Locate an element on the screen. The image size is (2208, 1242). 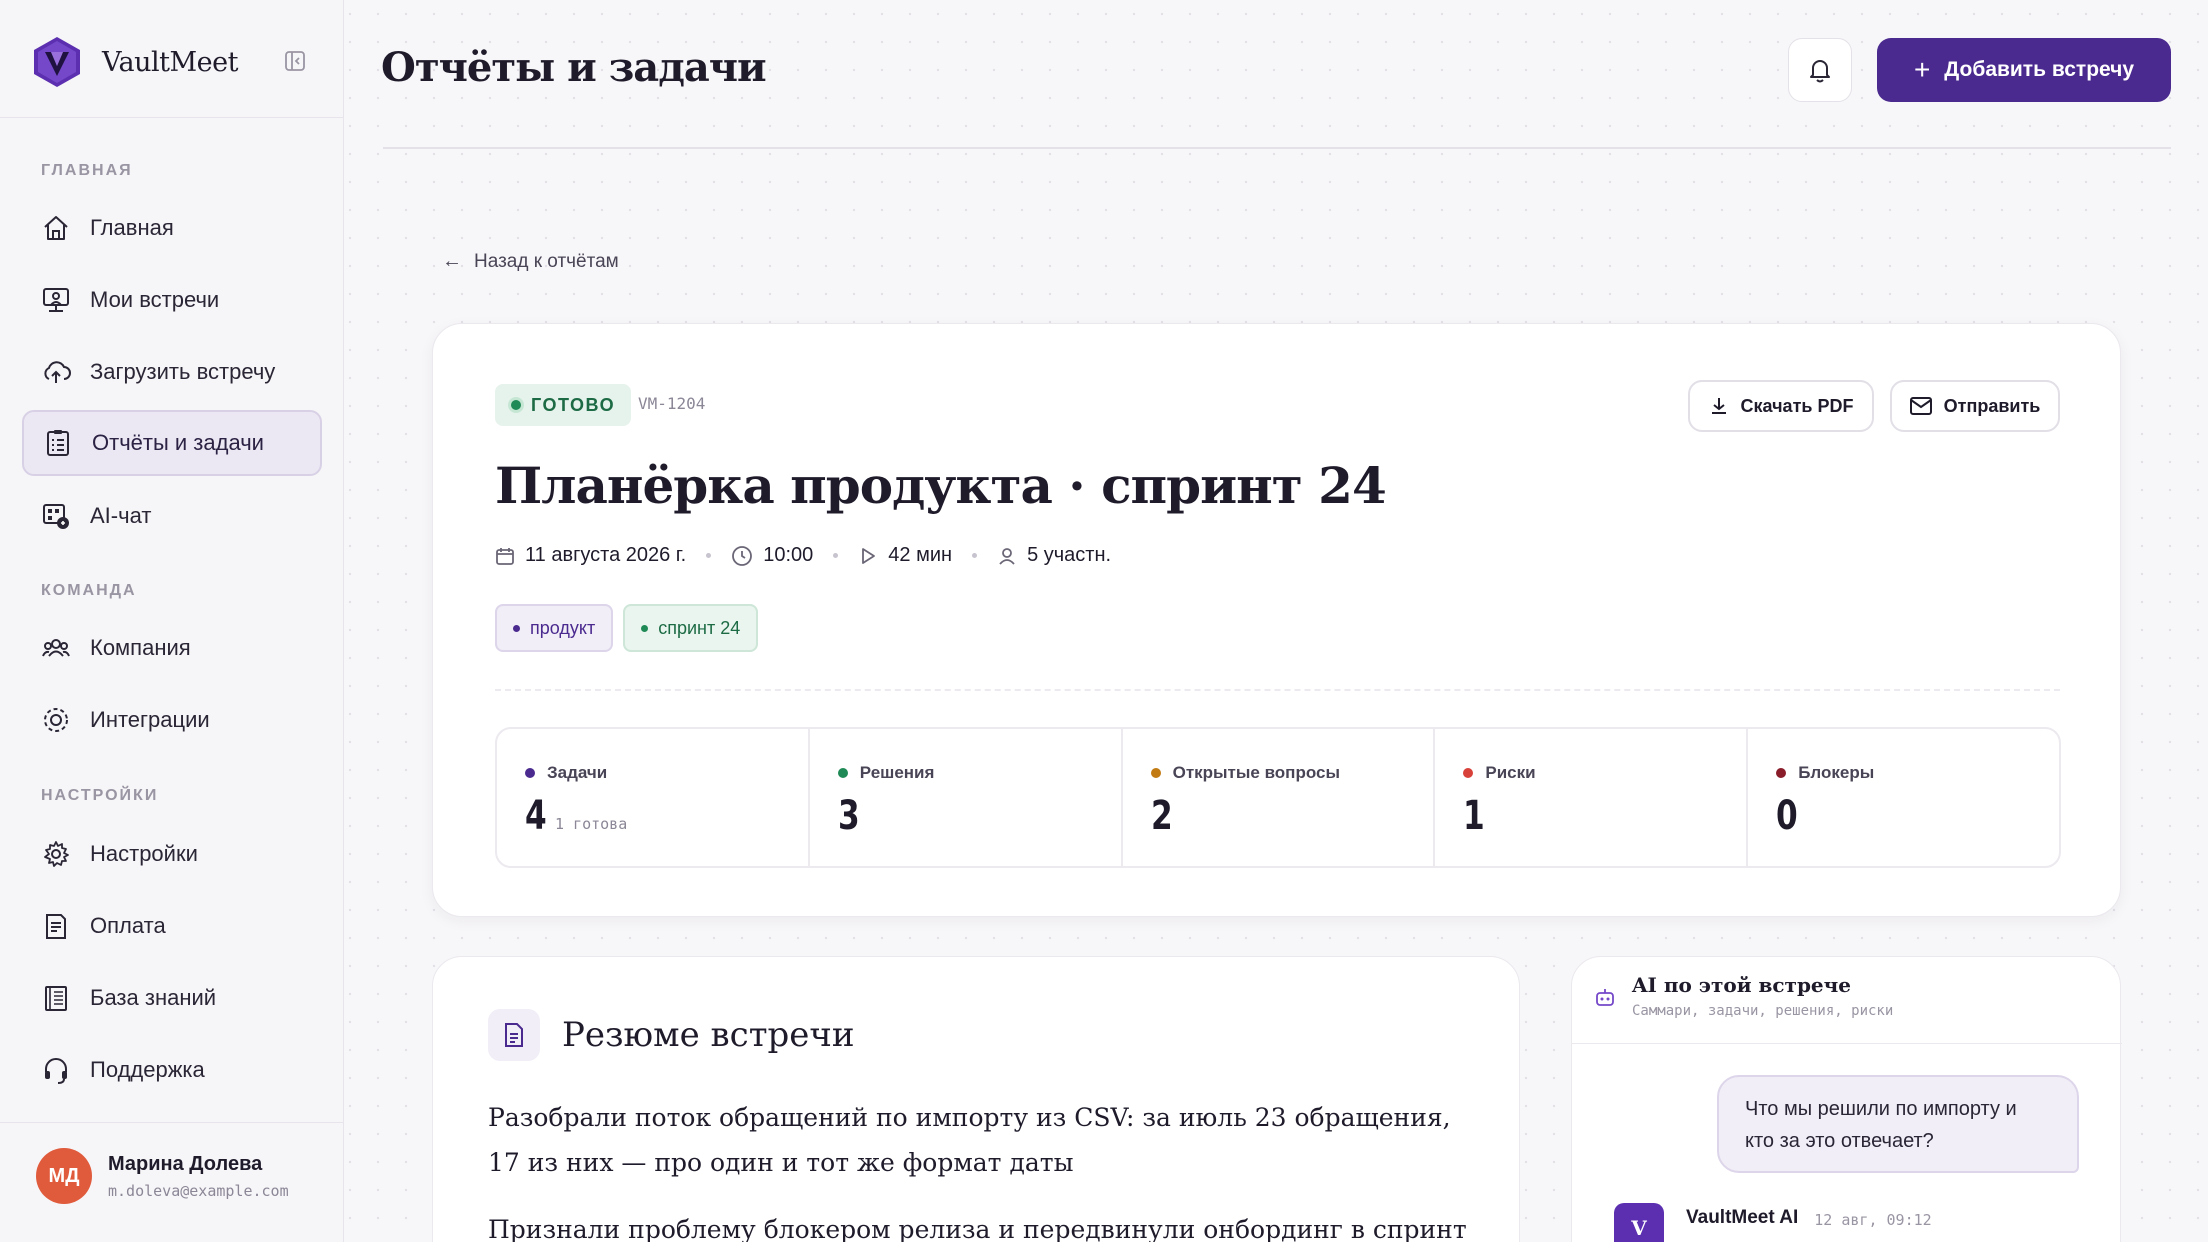
sidebar-item-label: Отчёты и задачи is located at coordinates (178, 442).